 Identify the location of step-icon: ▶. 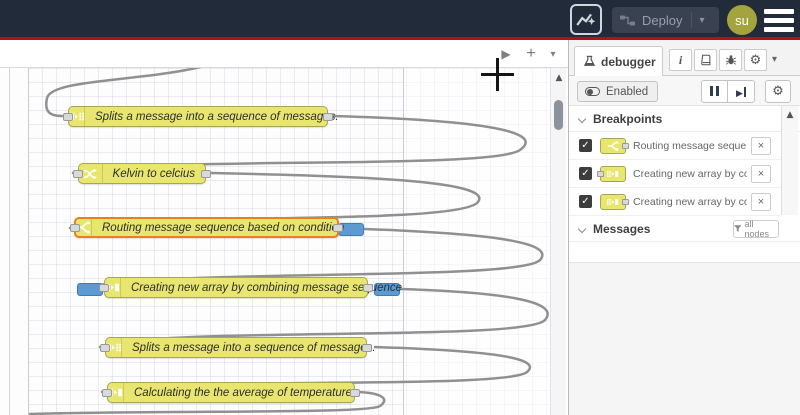
(741, 92).